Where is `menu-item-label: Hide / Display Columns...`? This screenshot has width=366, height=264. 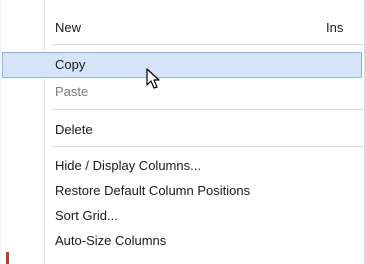
menu-item-label: Hide / Display Columns... is located at coordinates (128, 165).